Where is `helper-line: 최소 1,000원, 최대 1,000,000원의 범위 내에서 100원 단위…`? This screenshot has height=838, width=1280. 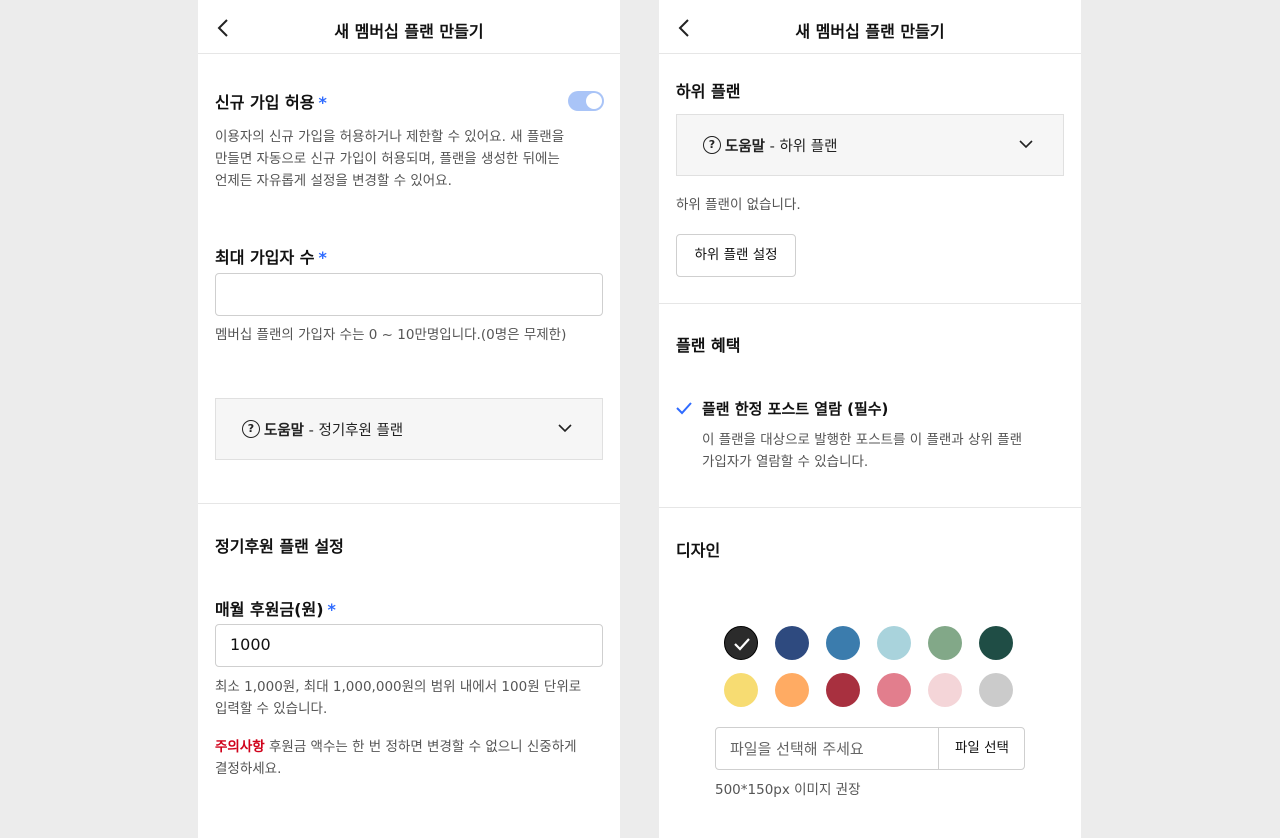 helper-line: 최소 1,000원, 최대 1,000,000원의 범위 내에서 100원 단위… is located at coordinates (398, 687).